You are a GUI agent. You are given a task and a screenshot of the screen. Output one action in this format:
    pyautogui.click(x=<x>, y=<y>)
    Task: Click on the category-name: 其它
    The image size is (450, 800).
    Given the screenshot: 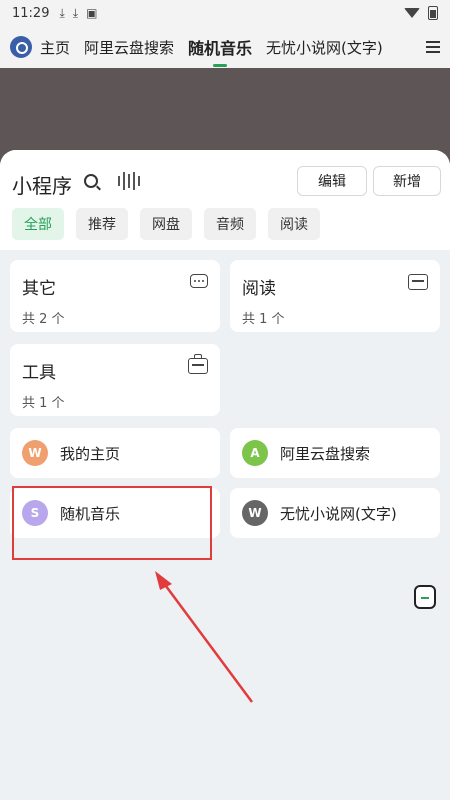 What is the action you would take?
    pyautogui.click(x=39, y=289)
    